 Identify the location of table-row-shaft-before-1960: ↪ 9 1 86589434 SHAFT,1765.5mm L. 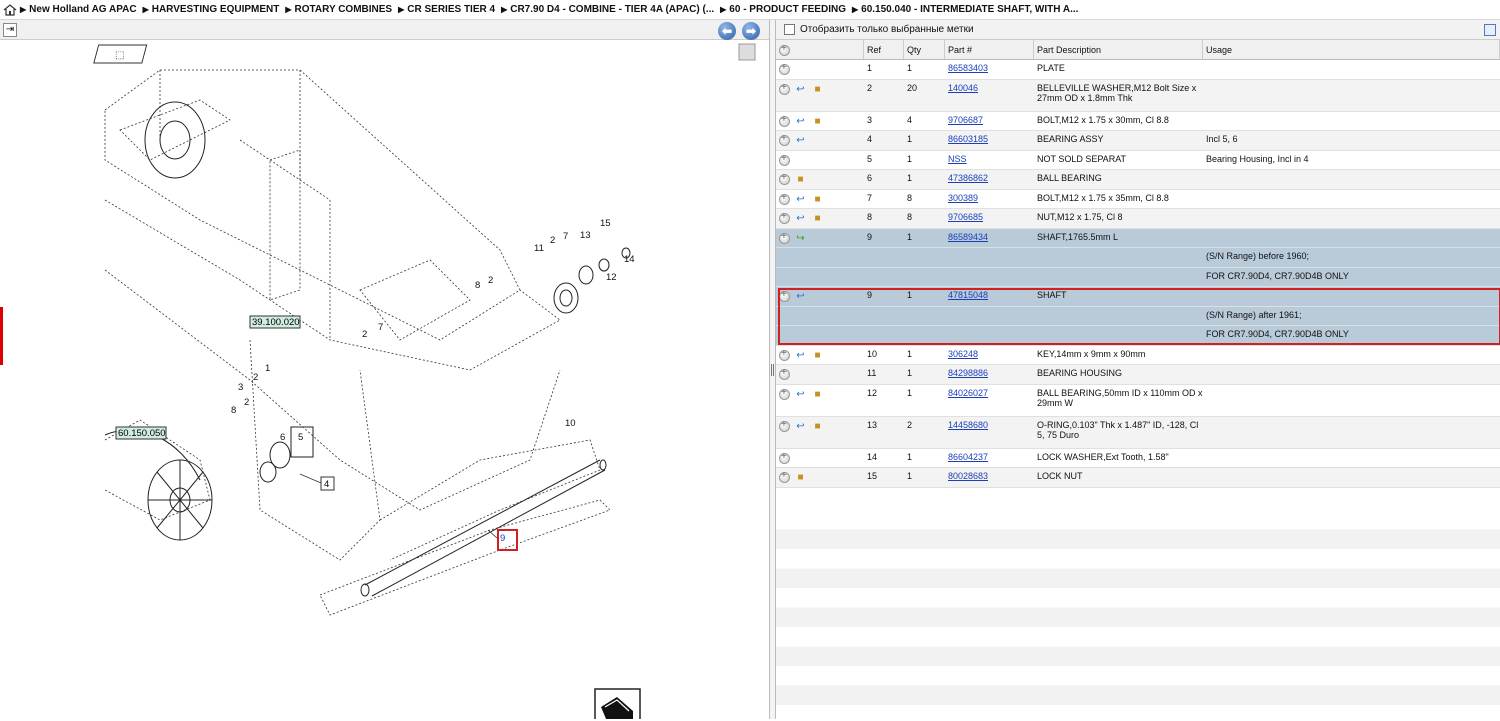
(1138, 238).